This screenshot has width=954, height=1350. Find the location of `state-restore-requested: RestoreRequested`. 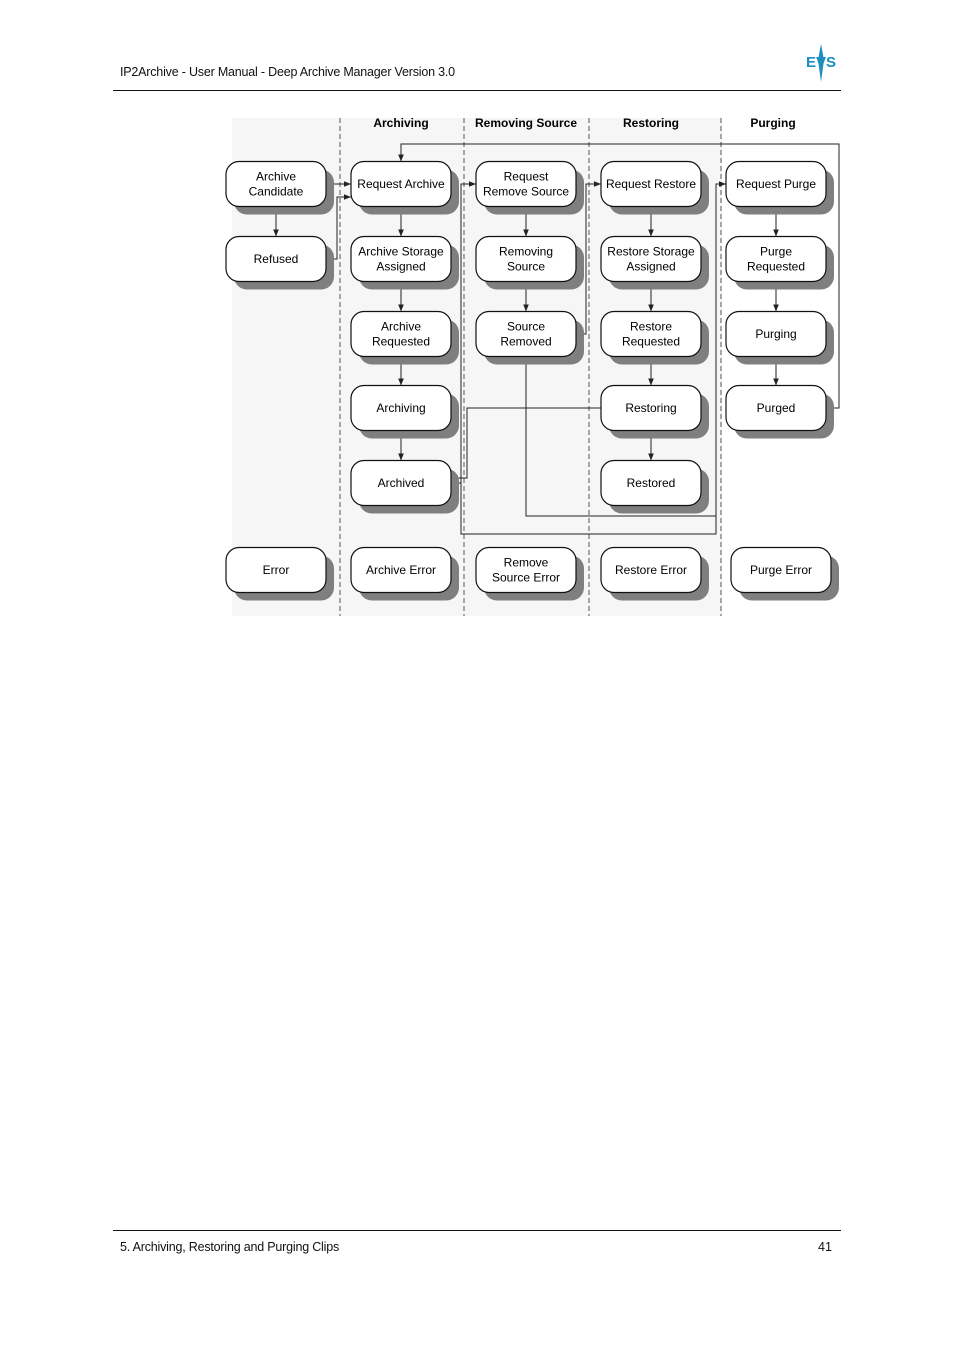

state-restore-requested: RestoreRequested is located at coordinates (654, 337).